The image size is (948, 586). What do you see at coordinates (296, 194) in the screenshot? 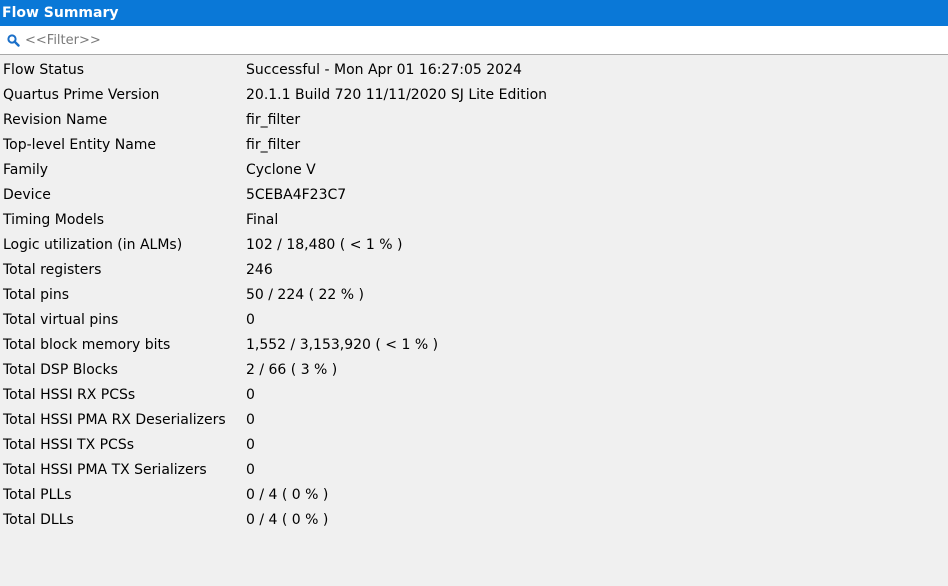
I see `row-value: 5CEBA4F23C7` at bounding box center [296, 194].